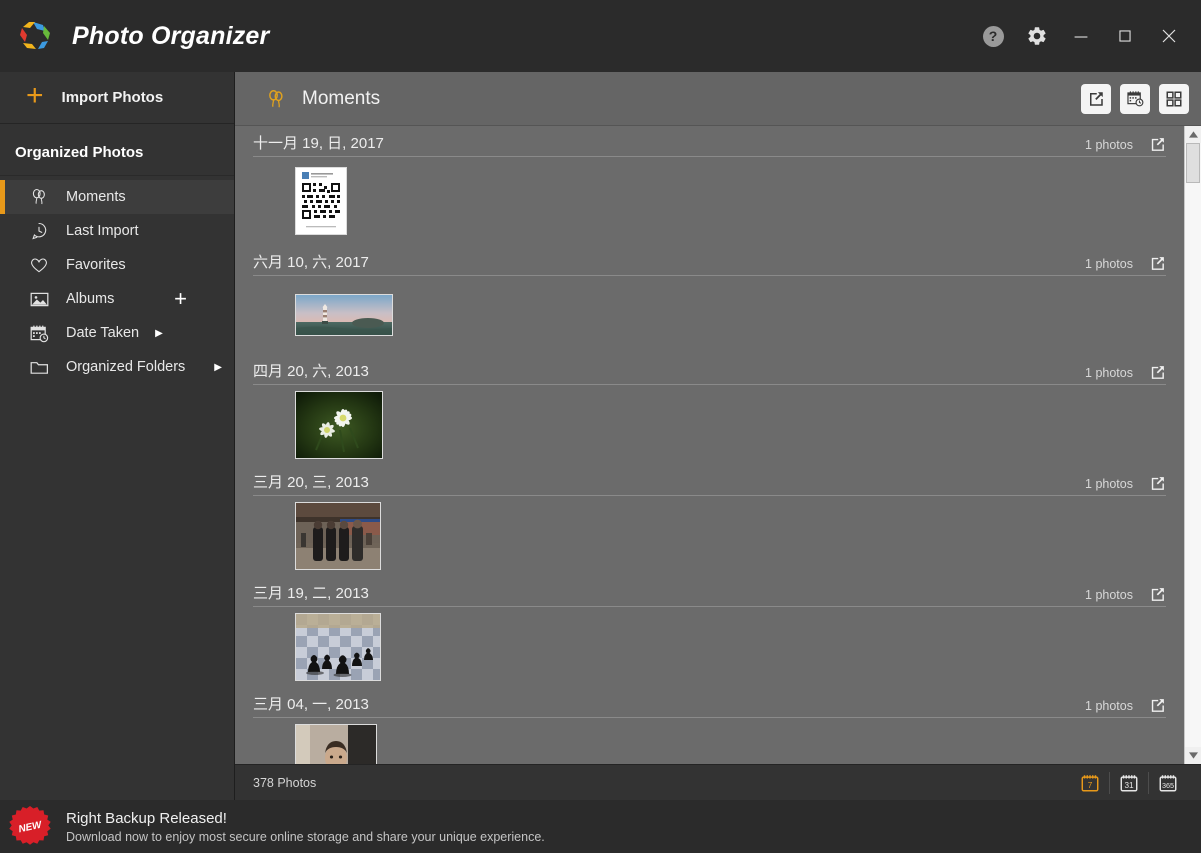 Image resolution: width=1201 pixels, height=853 pixels. I want to click on sidebar-item-label: Favorites, so click(96, 265).